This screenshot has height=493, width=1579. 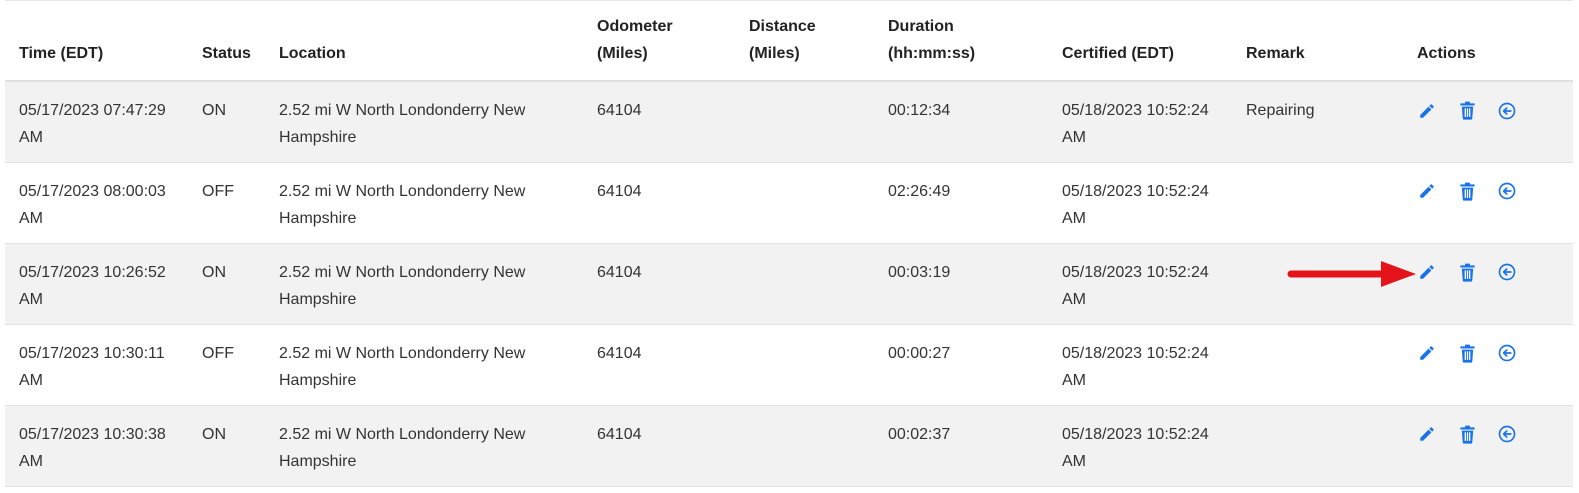 What do you see at coordinates (932, 53) in the screenshot?
I see `header-duration-line2: (hh:mm:ss)` at bounding box center [932, 53].